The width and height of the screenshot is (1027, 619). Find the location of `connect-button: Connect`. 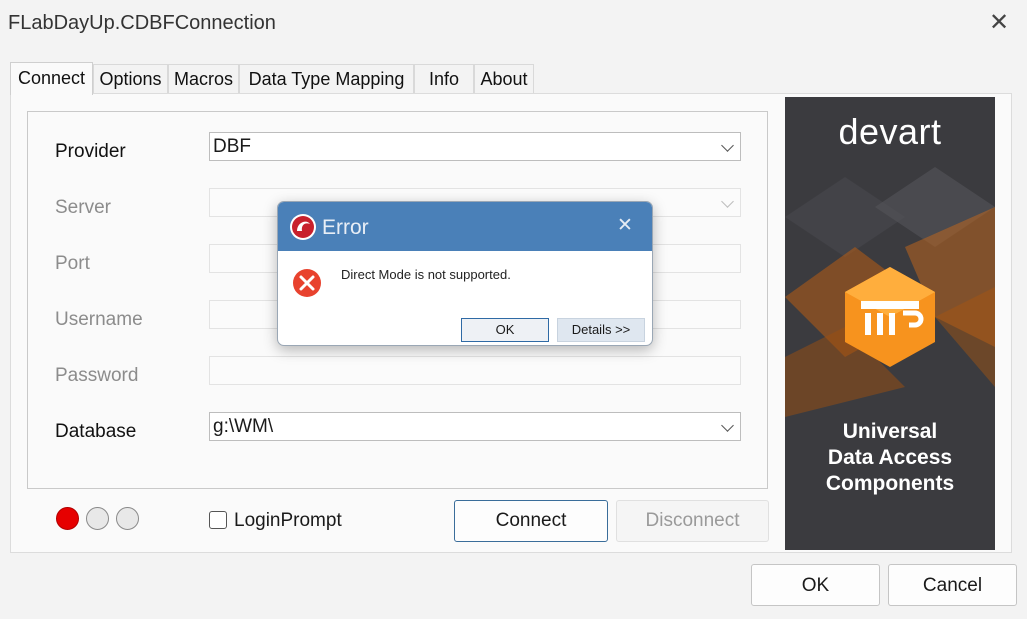

connect-button: Connect is located at coordinates (531, 521).